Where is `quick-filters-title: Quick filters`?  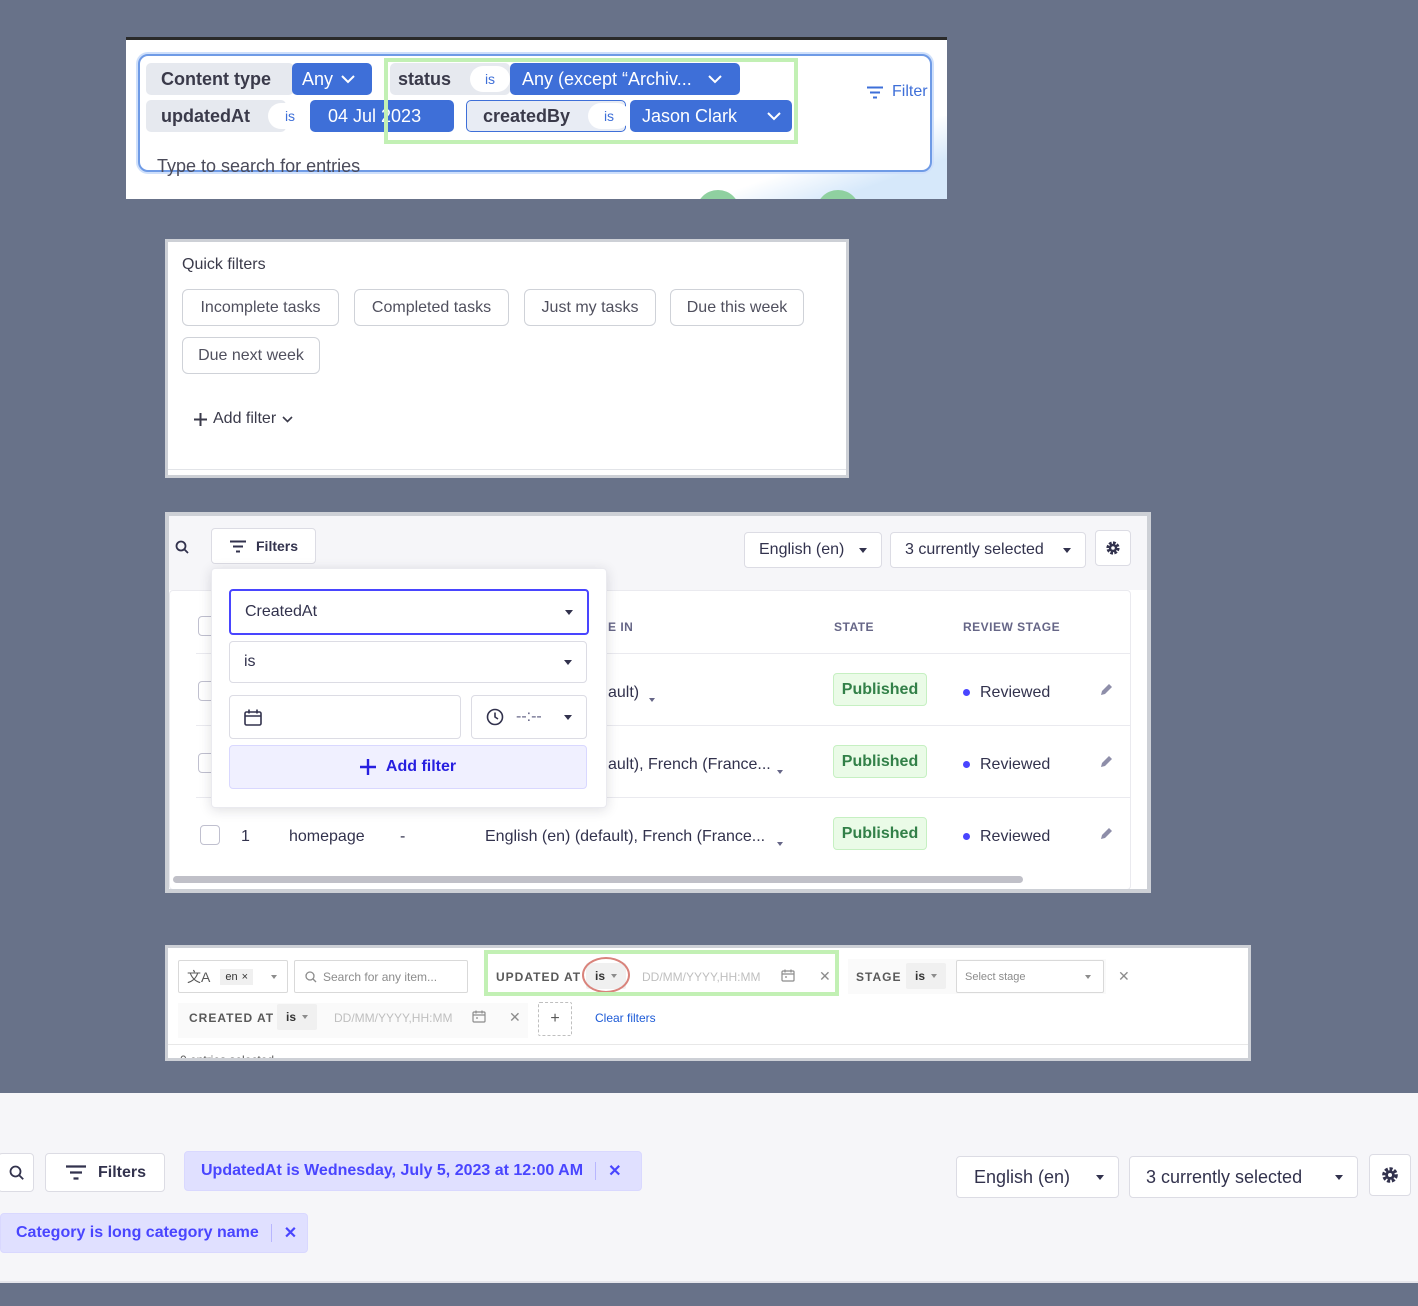 quick-filters-title: Quick filters is located at coordinates (224, 264).